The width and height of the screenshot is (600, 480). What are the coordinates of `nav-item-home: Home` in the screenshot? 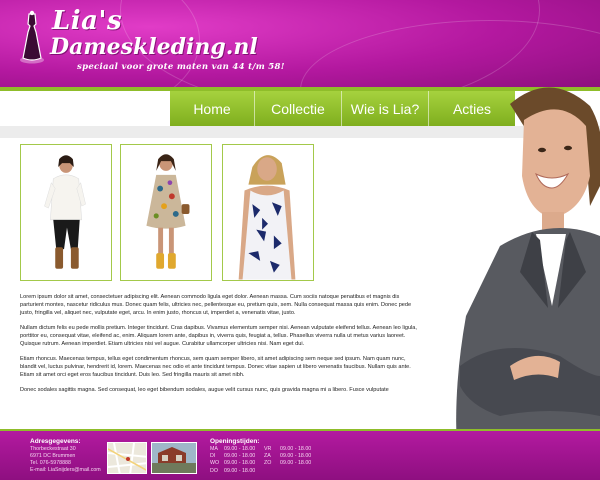 It's located at (212, 108).